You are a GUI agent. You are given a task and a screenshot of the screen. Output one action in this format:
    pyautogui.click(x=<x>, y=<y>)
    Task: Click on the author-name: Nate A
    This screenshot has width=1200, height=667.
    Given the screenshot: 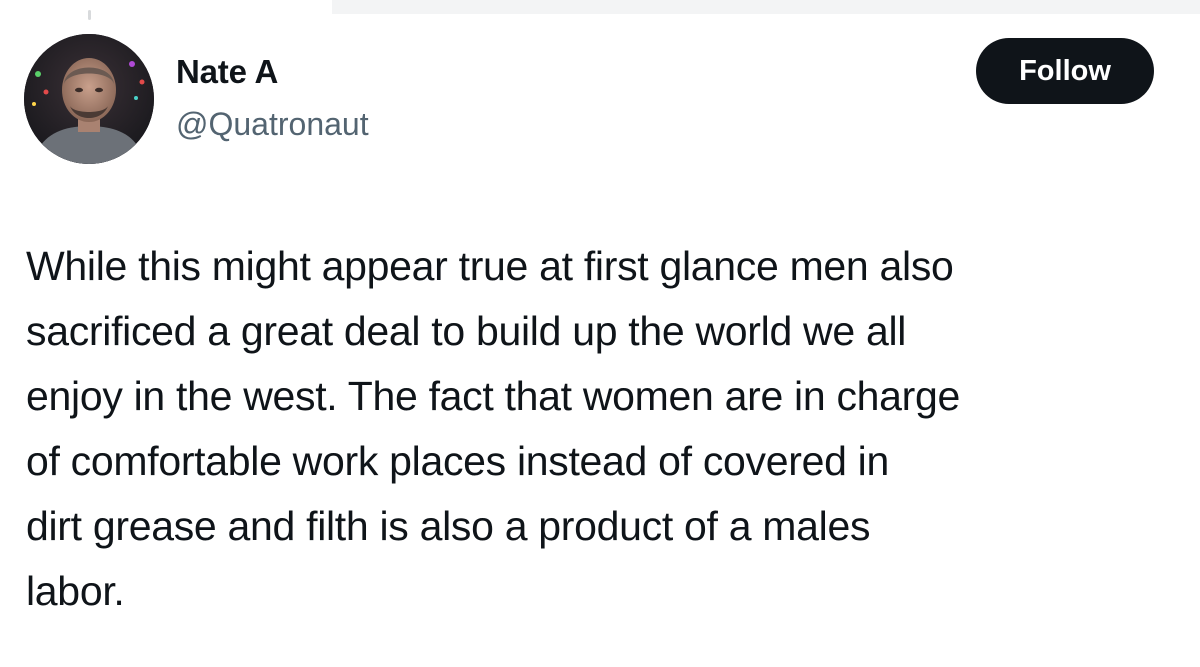 What is the action you would take?
    pyautogui.click(x=227, y=72)
    